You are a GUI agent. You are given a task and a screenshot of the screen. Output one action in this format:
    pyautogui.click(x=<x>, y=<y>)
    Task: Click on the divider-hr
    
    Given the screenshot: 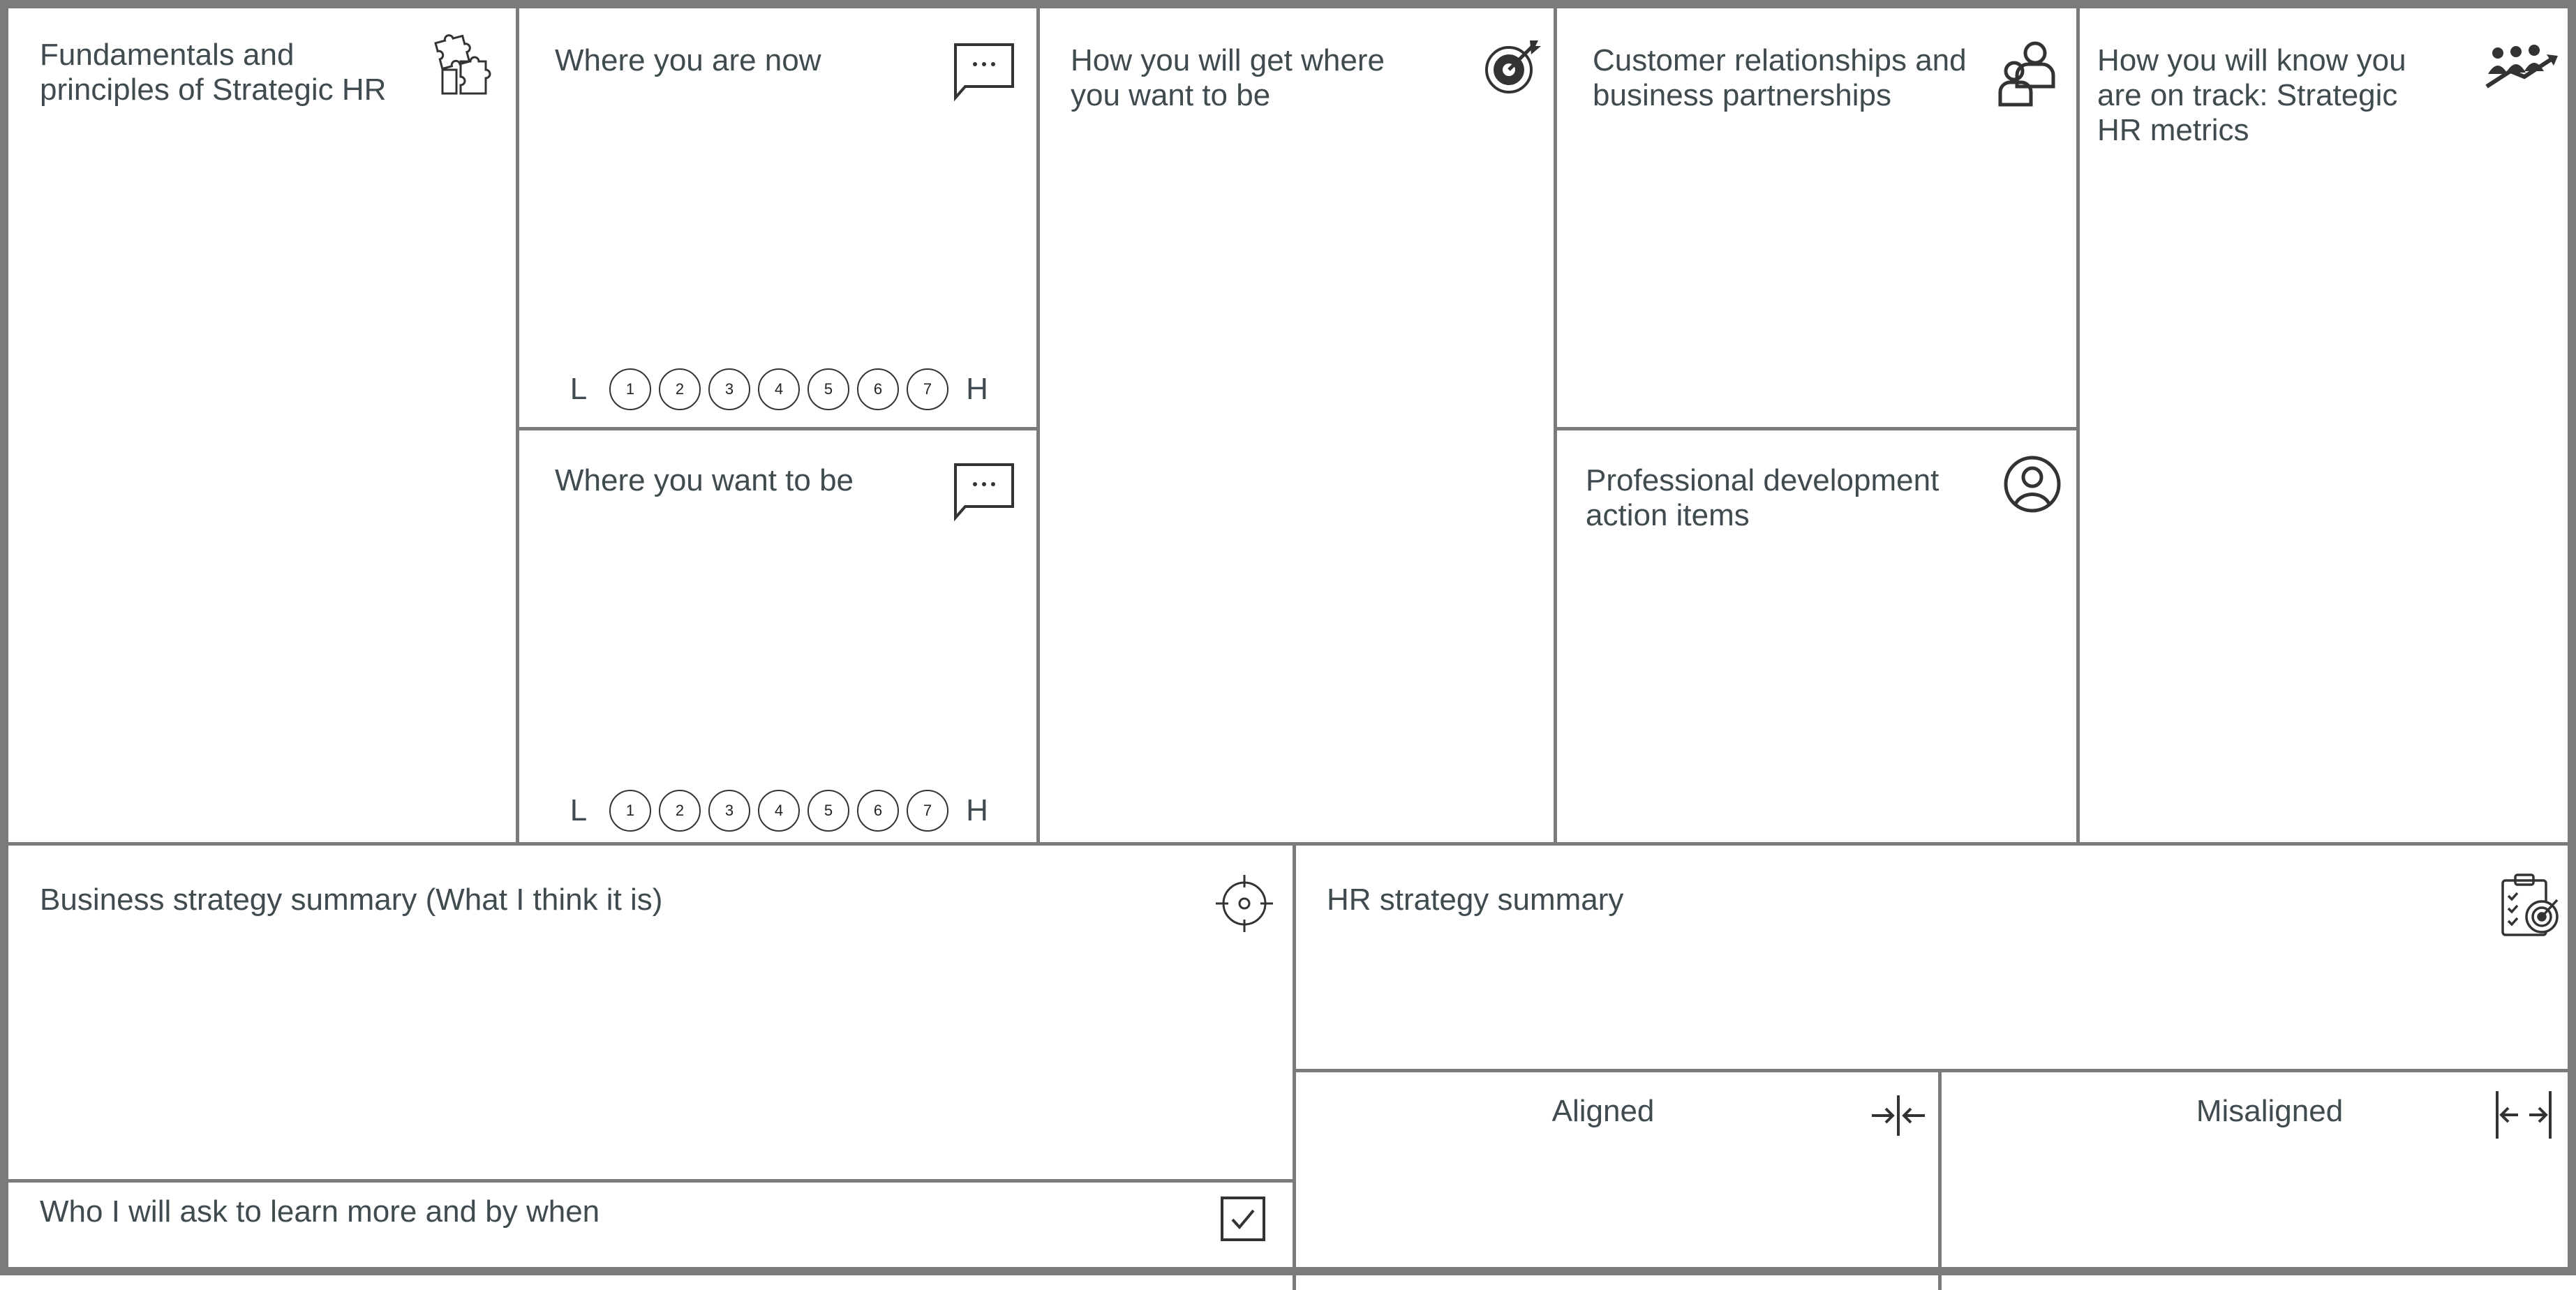 What is the action you would take?
    pyautogui.click(x=1936, y=1070)
    